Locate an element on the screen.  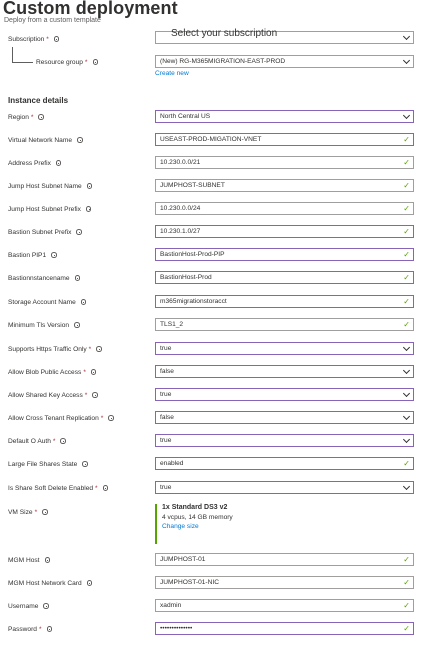
allow-cross-tenant-replication-dropdown: false is located at coordinates (284, 417).